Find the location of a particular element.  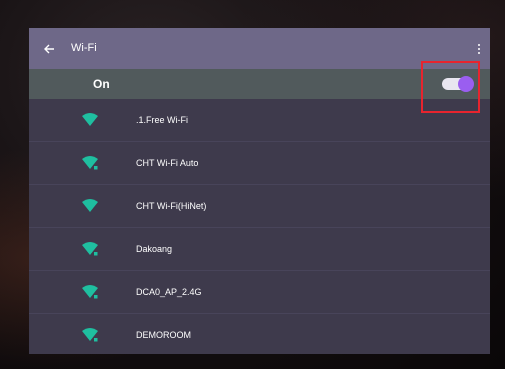

network-item: DEMOROOM is located at coordinates (259, 334).